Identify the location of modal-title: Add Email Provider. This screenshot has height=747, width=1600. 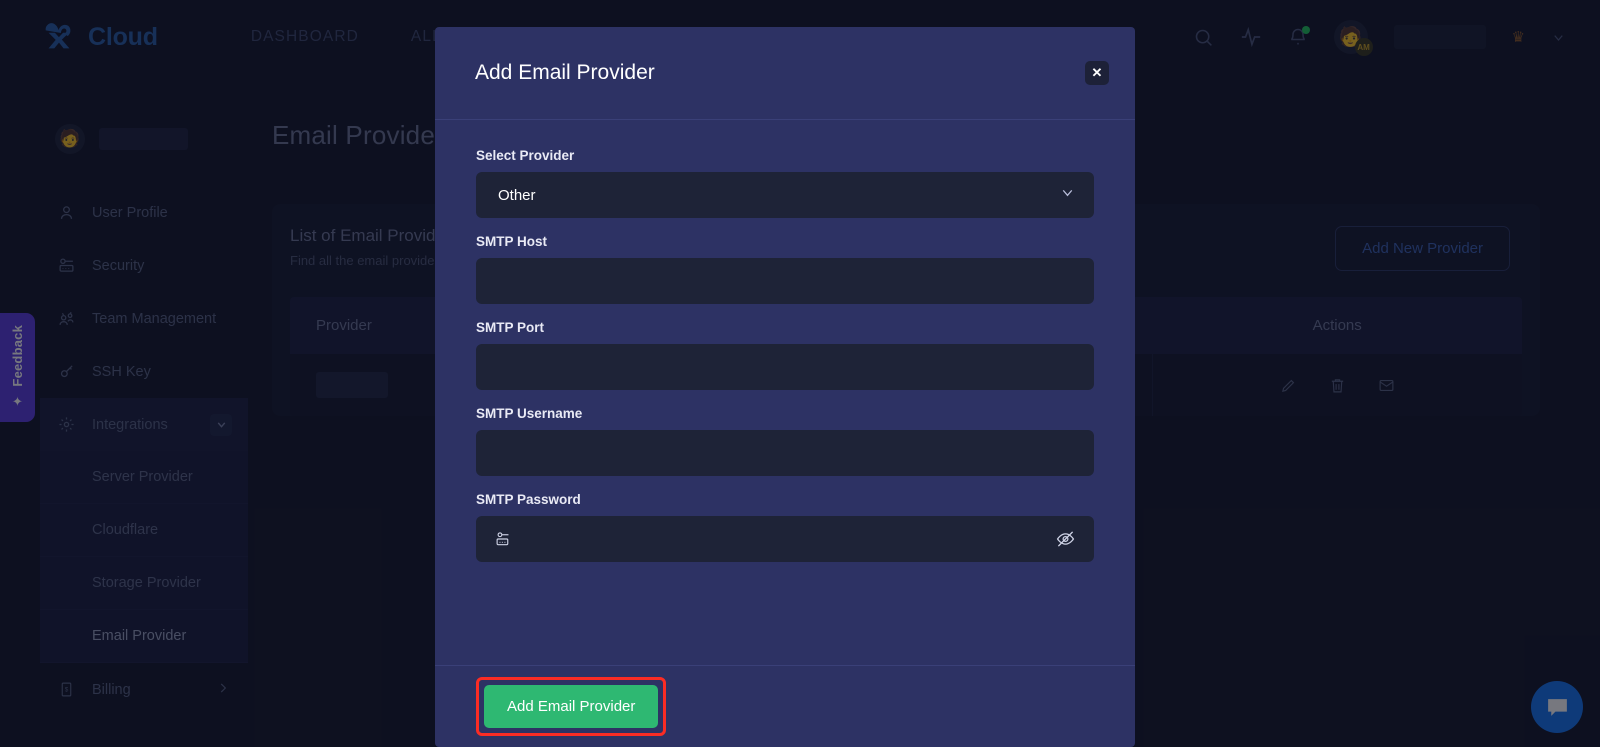
(565, 72).